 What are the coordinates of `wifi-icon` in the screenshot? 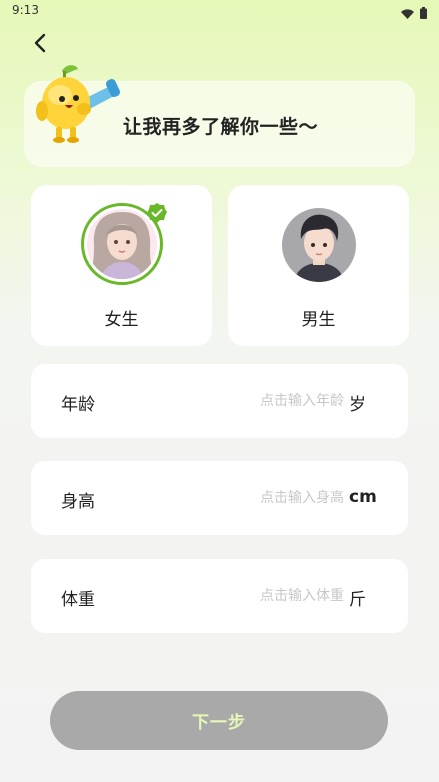 It's located at (407, 13).